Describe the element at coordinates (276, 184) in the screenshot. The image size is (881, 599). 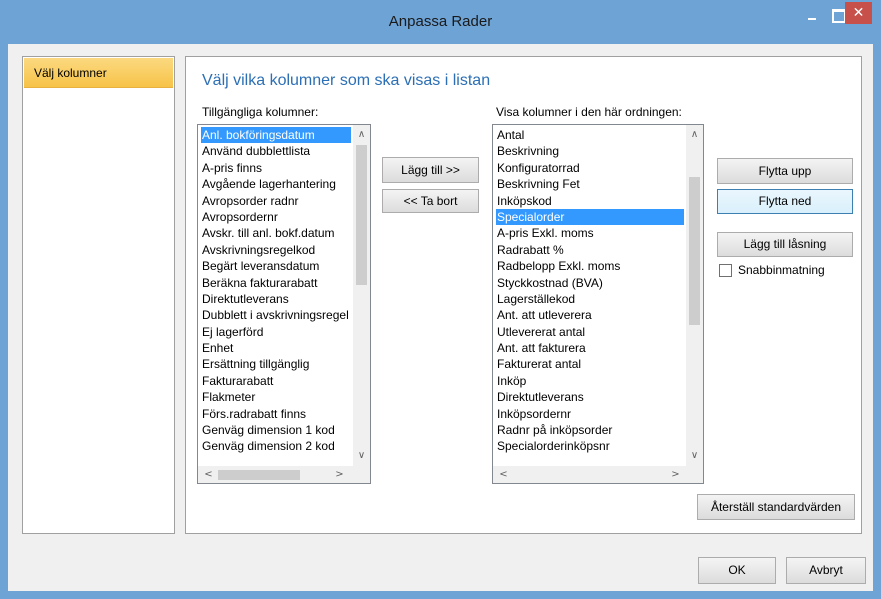
I see `list-item: Avgående lagerhantering` at that location.